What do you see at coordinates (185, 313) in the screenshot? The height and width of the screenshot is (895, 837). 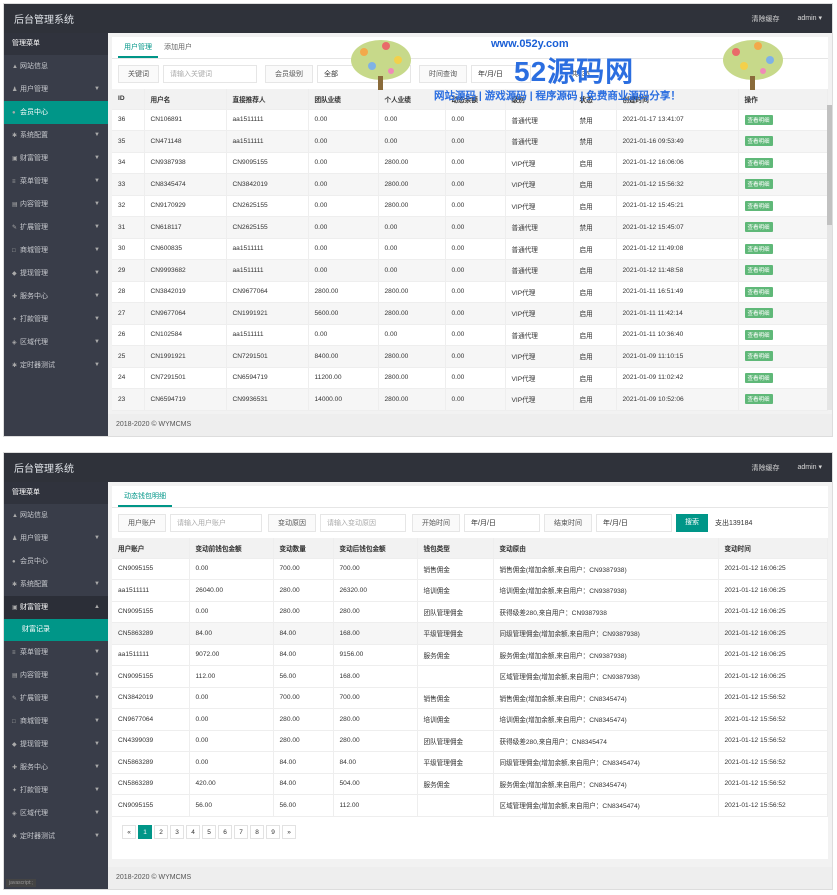 I see `table-cell: CN9677064` at bounding box center [185, 313].